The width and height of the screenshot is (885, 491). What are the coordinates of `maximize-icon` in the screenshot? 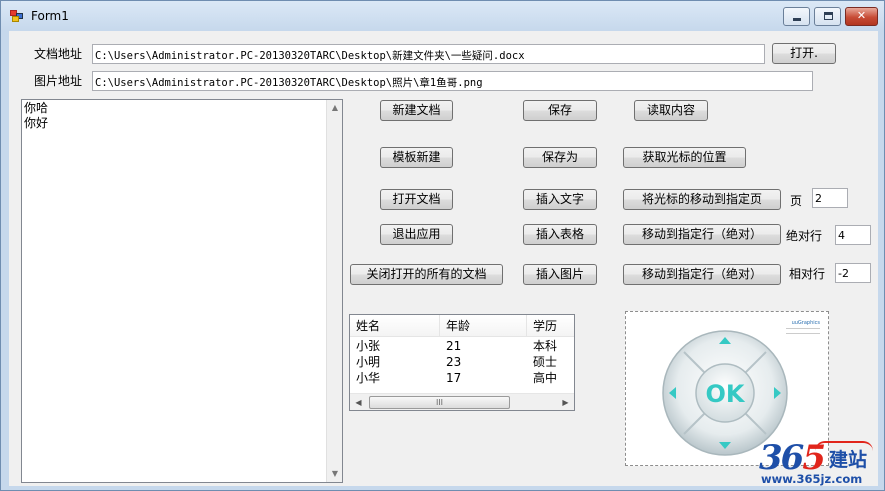 It's located at (828, 16).